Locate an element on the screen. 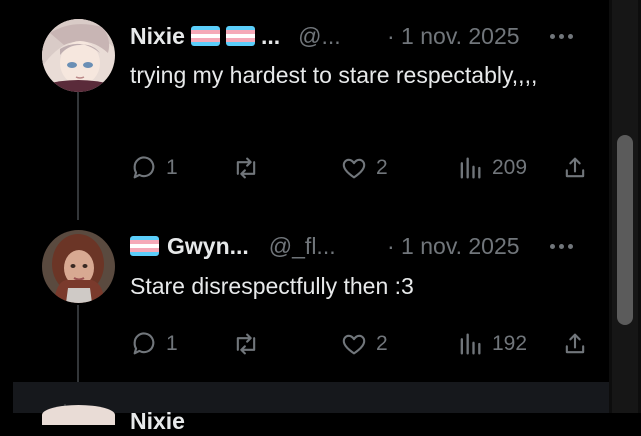 The width and height of the screenshot is (641, 436). tweet-text: Stare disrespectfully then :3 is located at coordinates (272, 286).